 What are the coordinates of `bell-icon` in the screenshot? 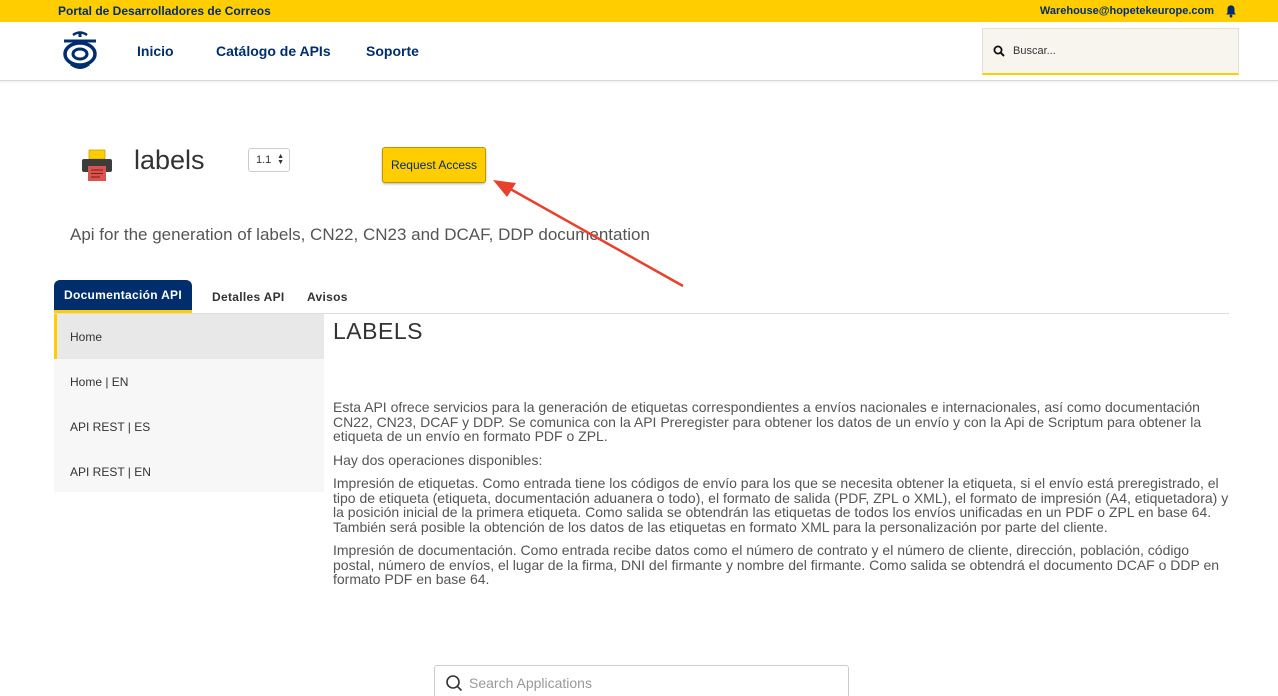 It's located at (1231, 11).